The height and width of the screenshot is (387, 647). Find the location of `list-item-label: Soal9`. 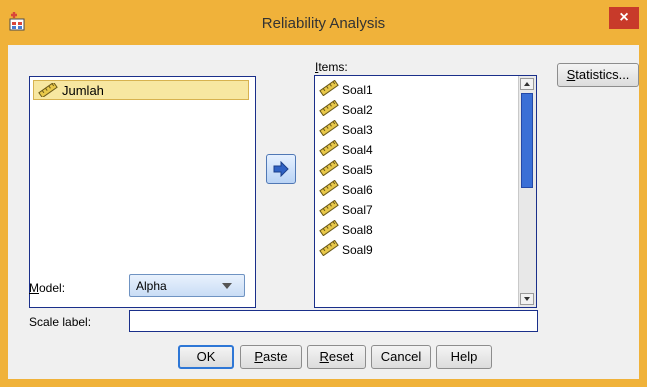

list-item-label: Soal9 is located at coordinates (357, 250).